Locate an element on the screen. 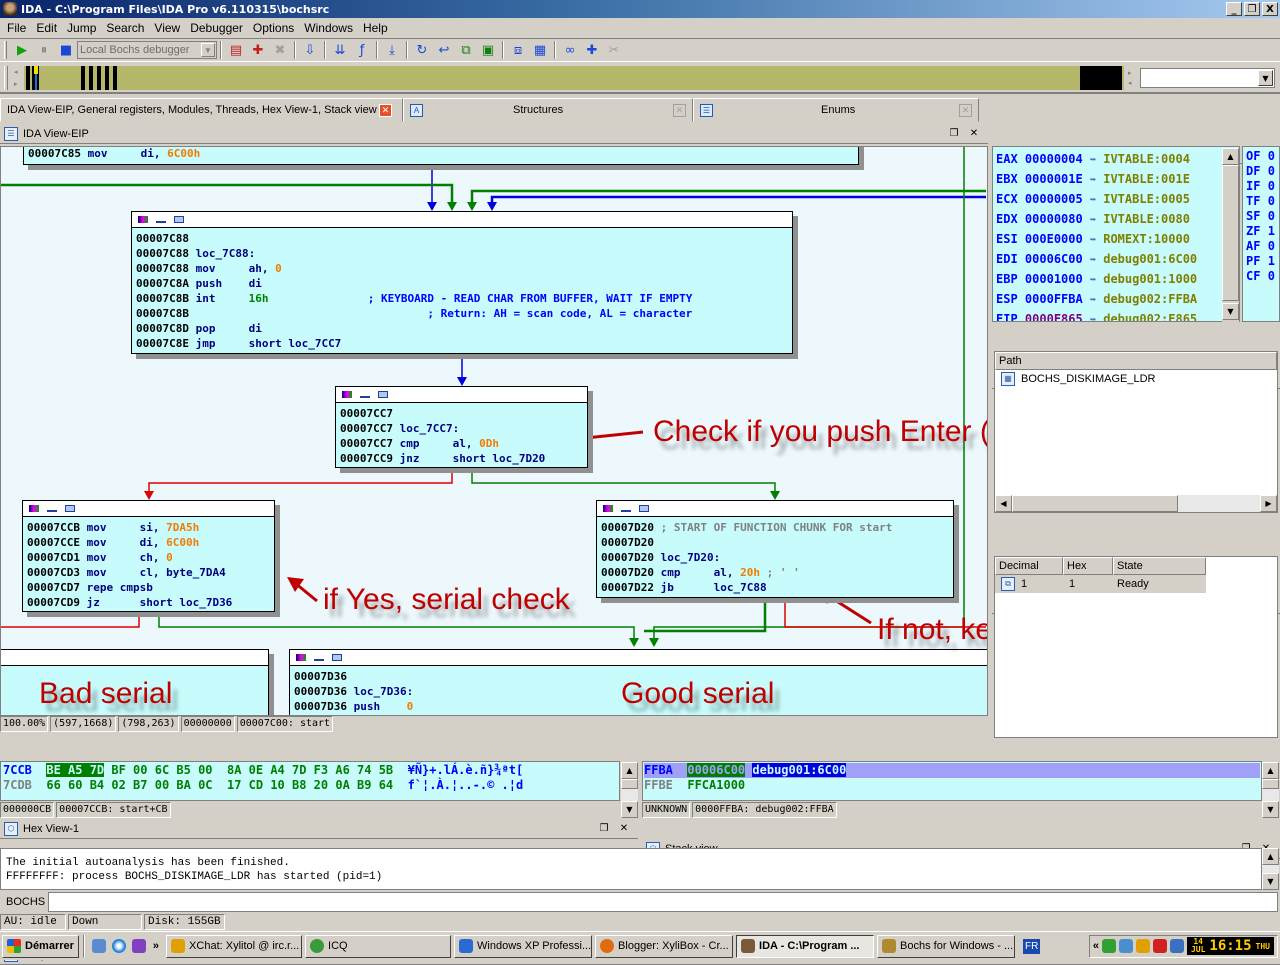 The width and height of the screenshot is (1280, 965). asm-line: 00007C8A push di is located at coordinates (462, 283).